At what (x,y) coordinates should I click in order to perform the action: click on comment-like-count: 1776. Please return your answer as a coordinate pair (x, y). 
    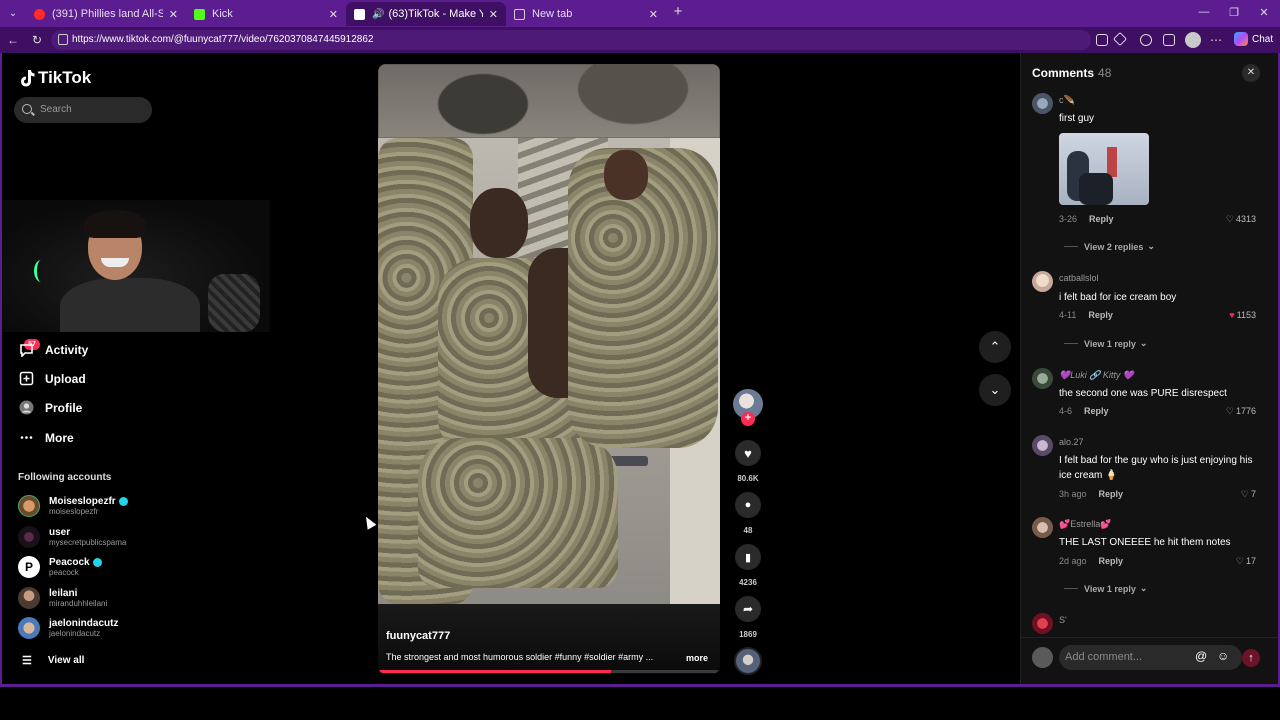
    Looking at the image, I should click on (1245, 411).